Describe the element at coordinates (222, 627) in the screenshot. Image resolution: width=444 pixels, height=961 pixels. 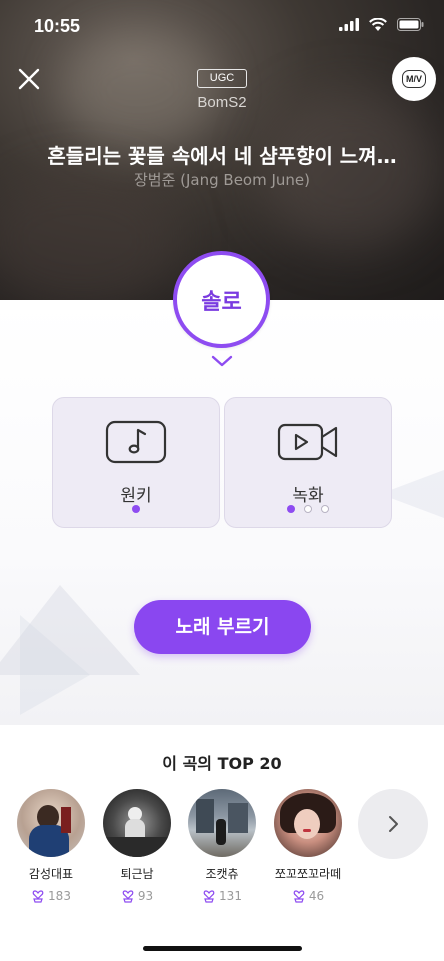
I see `sing-button: 노래 부르기` at that location.